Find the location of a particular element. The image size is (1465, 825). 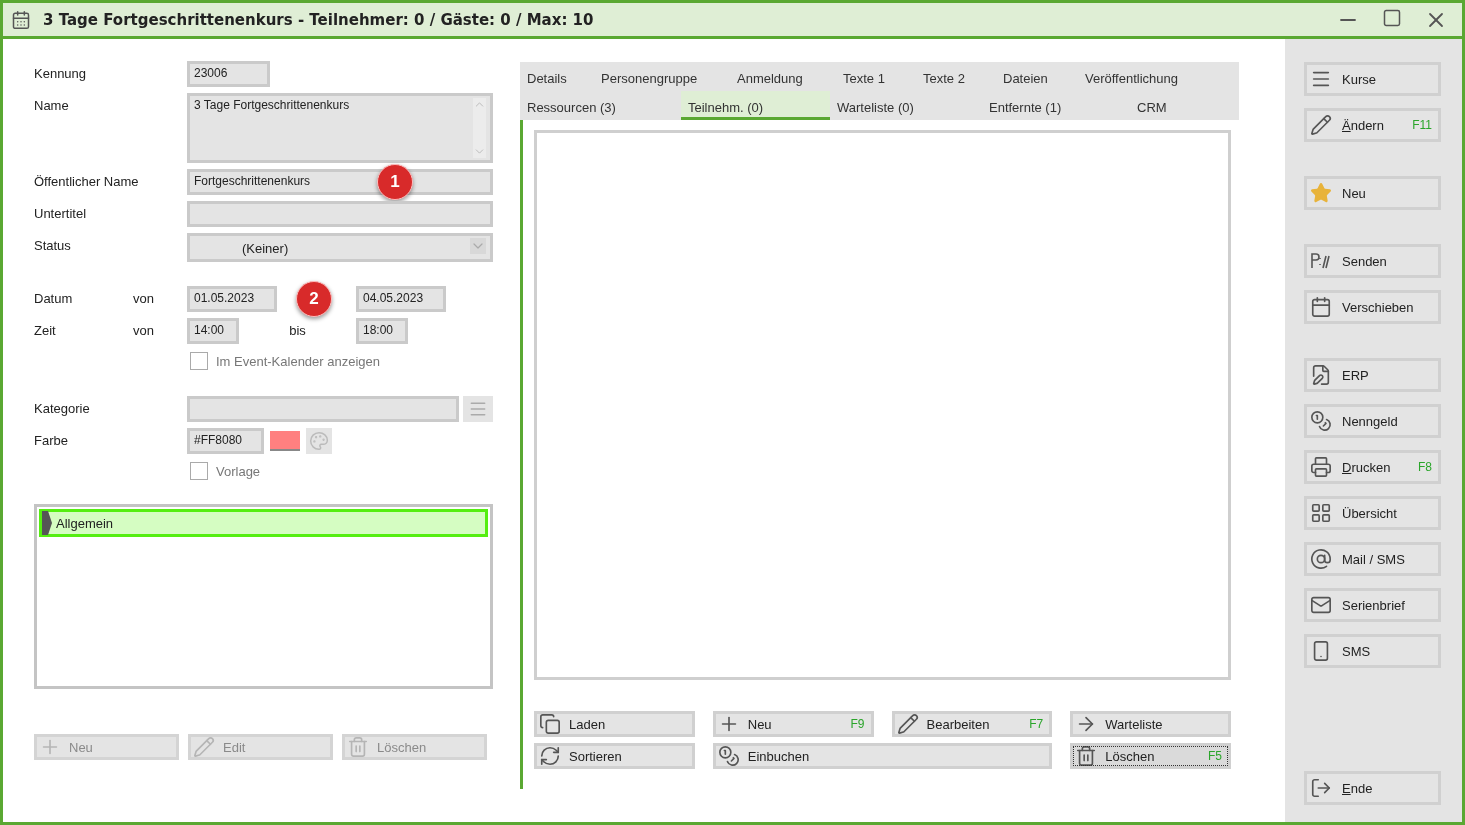

input-field: 04.05.2023 is located at coordinates (401, 299).